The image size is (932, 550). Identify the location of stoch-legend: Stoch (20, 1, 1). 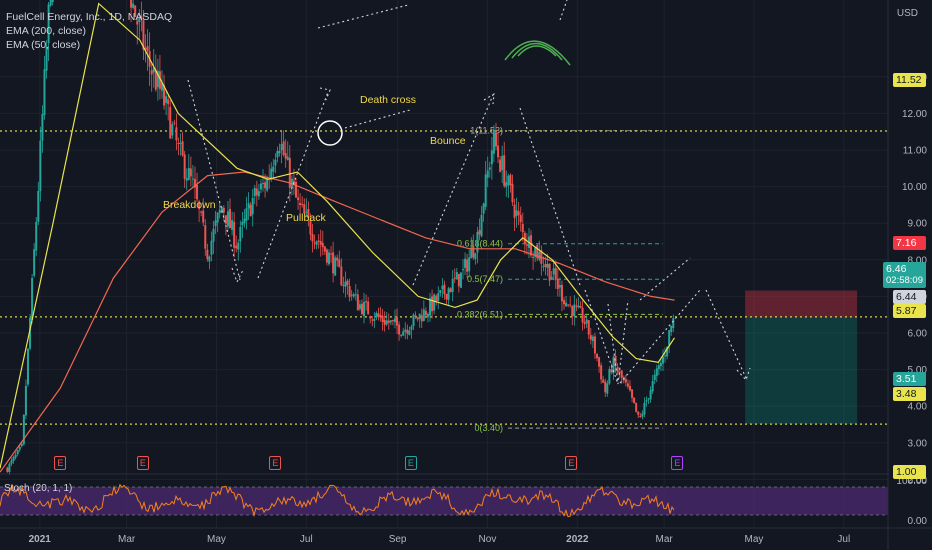
(38, 488).